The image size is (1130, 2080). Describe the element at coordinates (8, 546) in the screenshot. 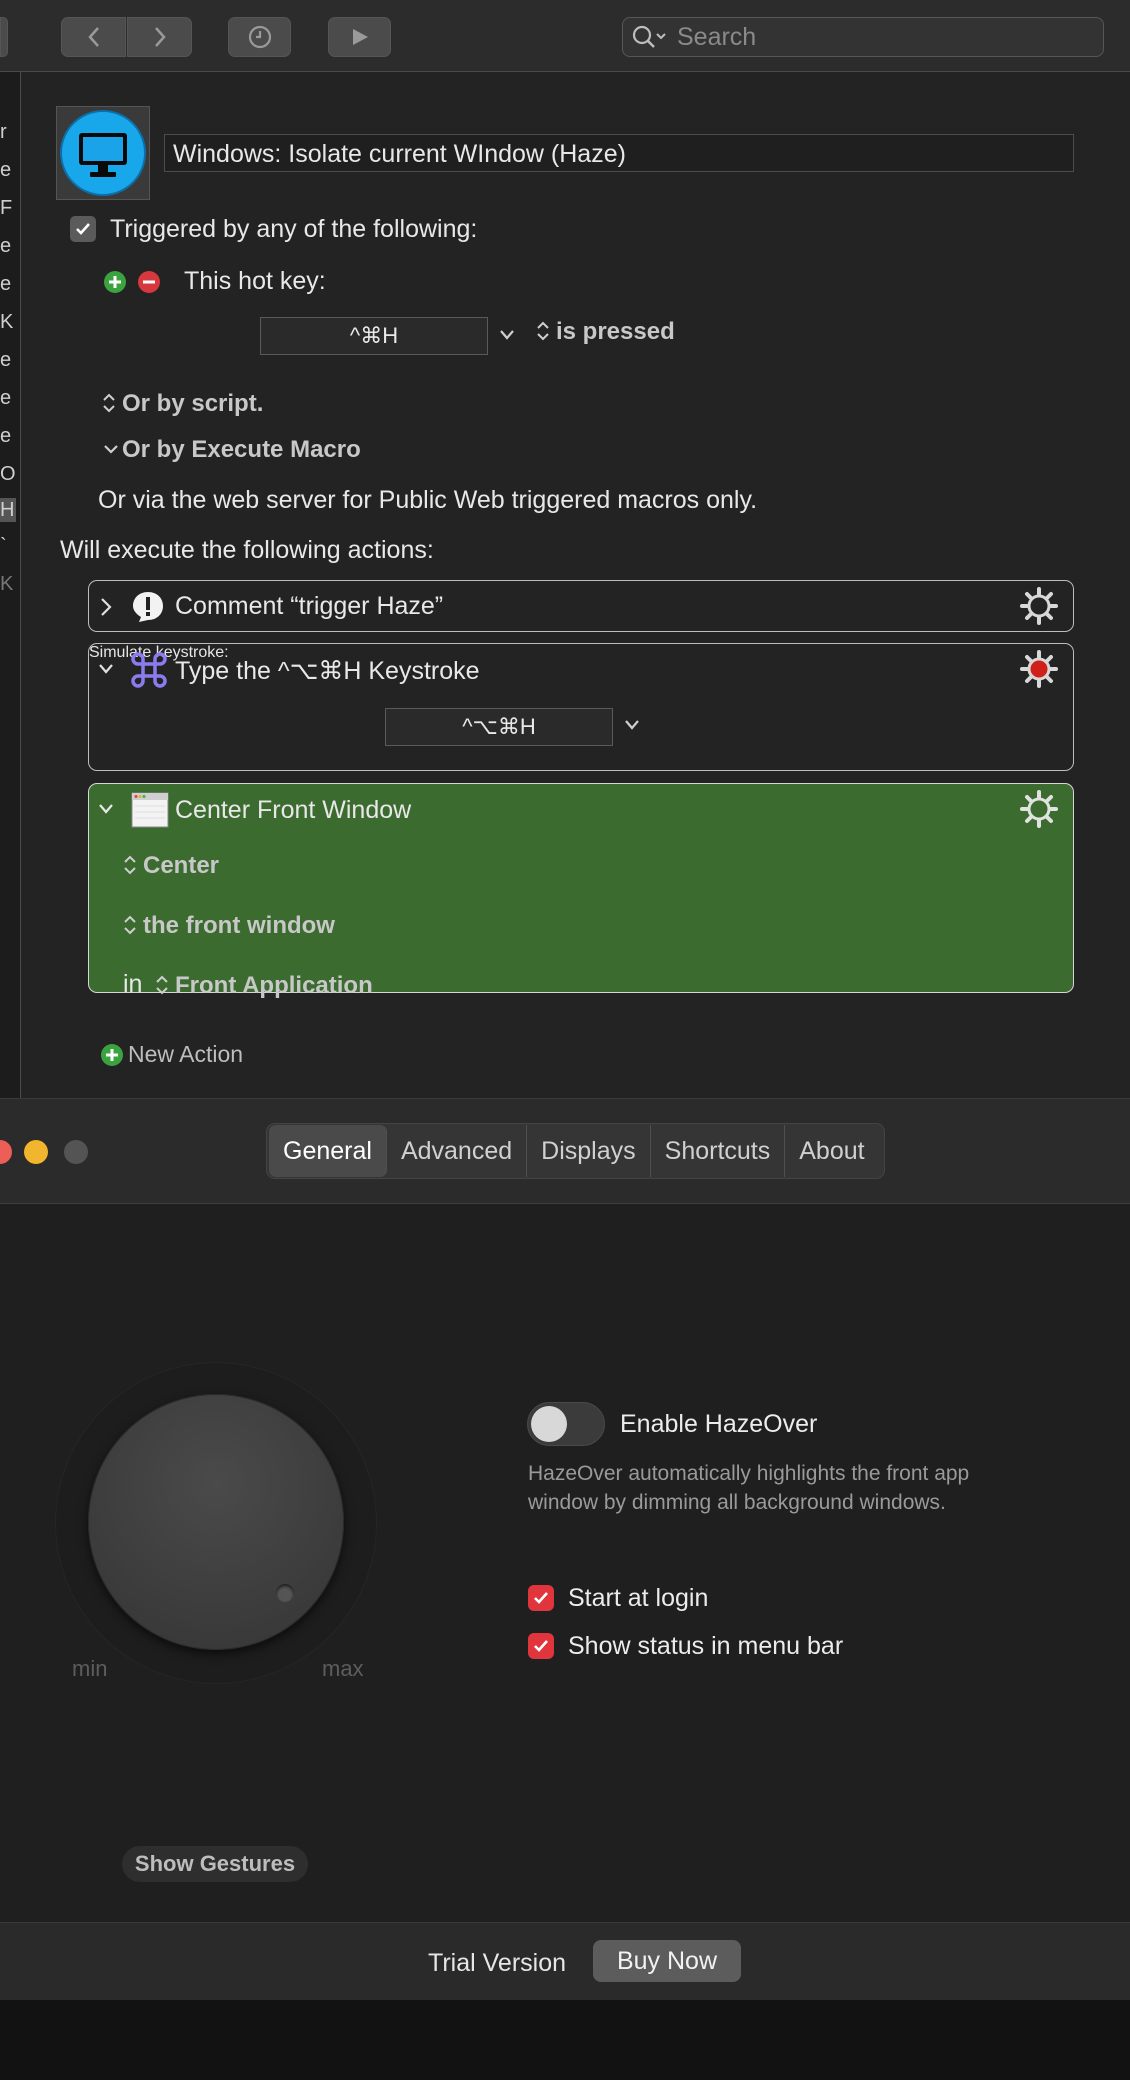

I see `list-item: `` at that location.